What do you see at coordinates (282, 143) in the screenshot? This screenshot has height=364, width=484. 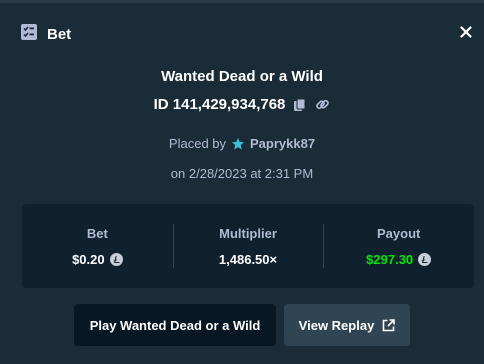 I see `username-link: Paprykk87` at bounding box center [282, 143].